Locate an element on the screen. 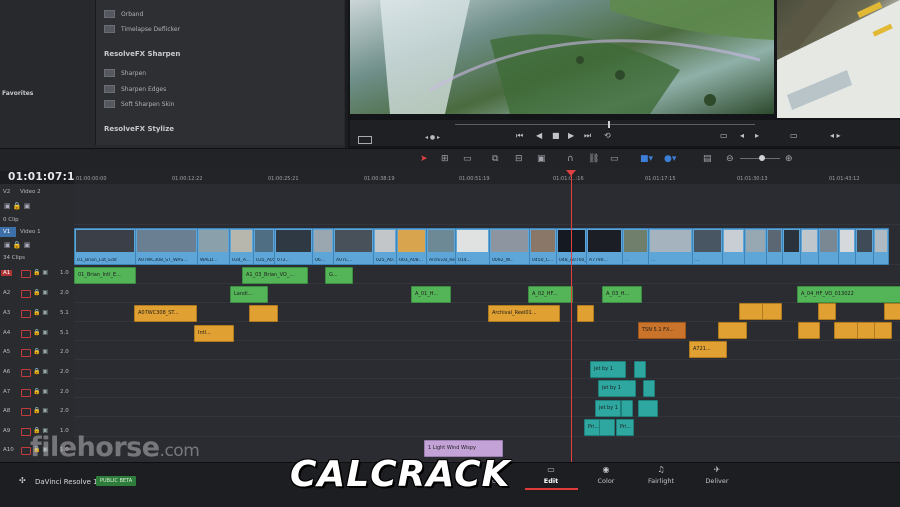 This screenshot has height=507, width=900. play-reverse-icon: ◀ is located at coordinates (539, 135).